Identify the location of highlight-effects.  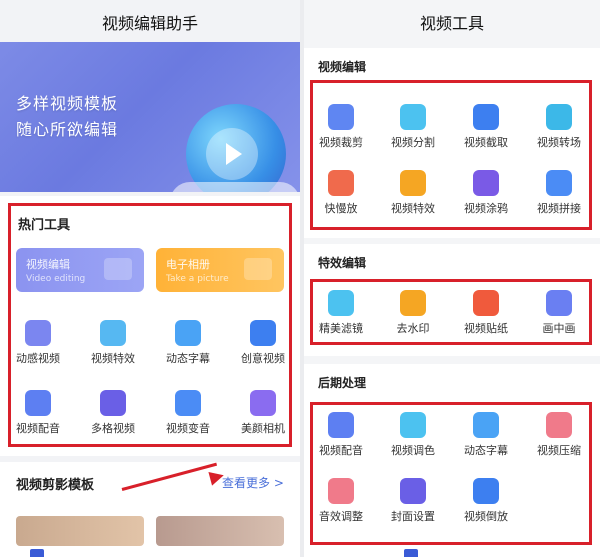
(451, 312).